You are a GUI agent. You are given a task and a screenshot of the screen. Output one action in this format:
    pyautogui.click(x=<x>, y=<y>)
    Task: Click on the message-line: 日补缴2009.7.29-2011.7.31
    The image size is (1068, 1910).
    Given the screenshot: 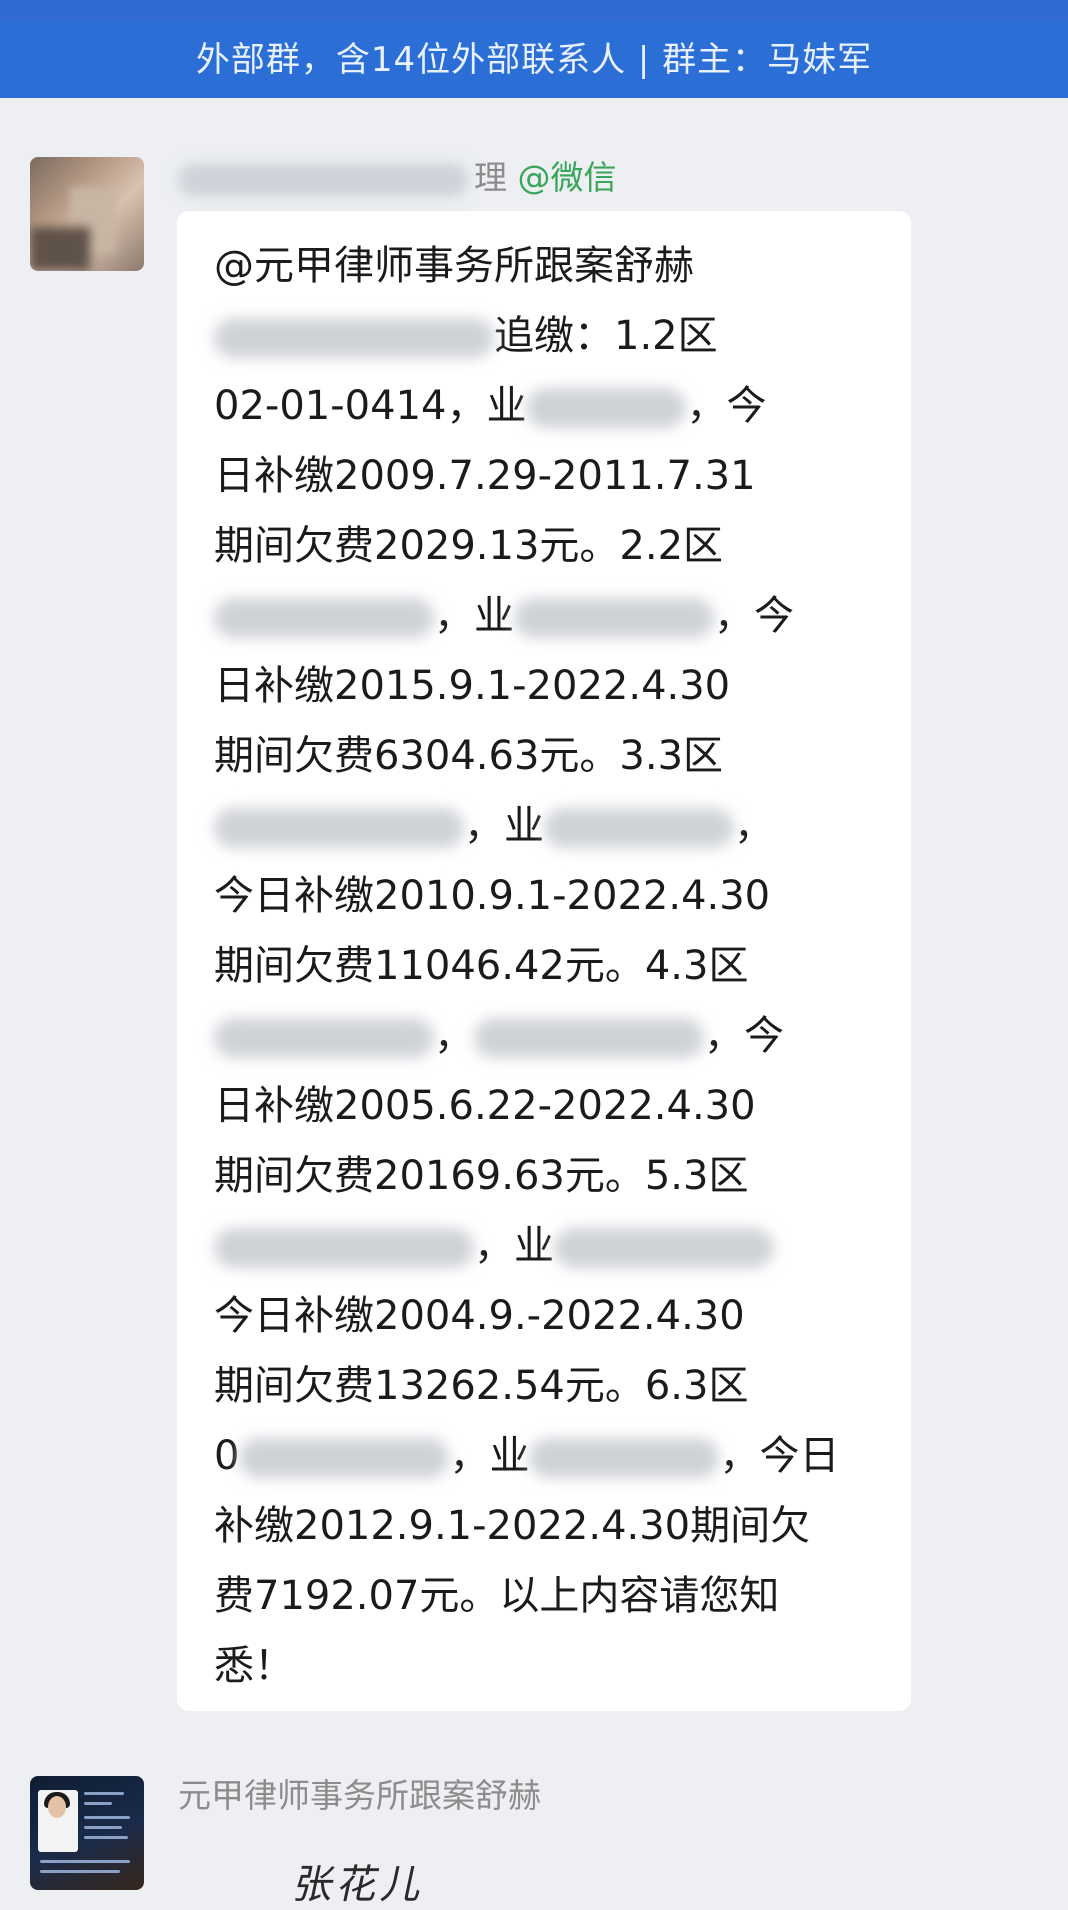 What is the action you would take?
    pyautogui.click(x=547, y=476)
    